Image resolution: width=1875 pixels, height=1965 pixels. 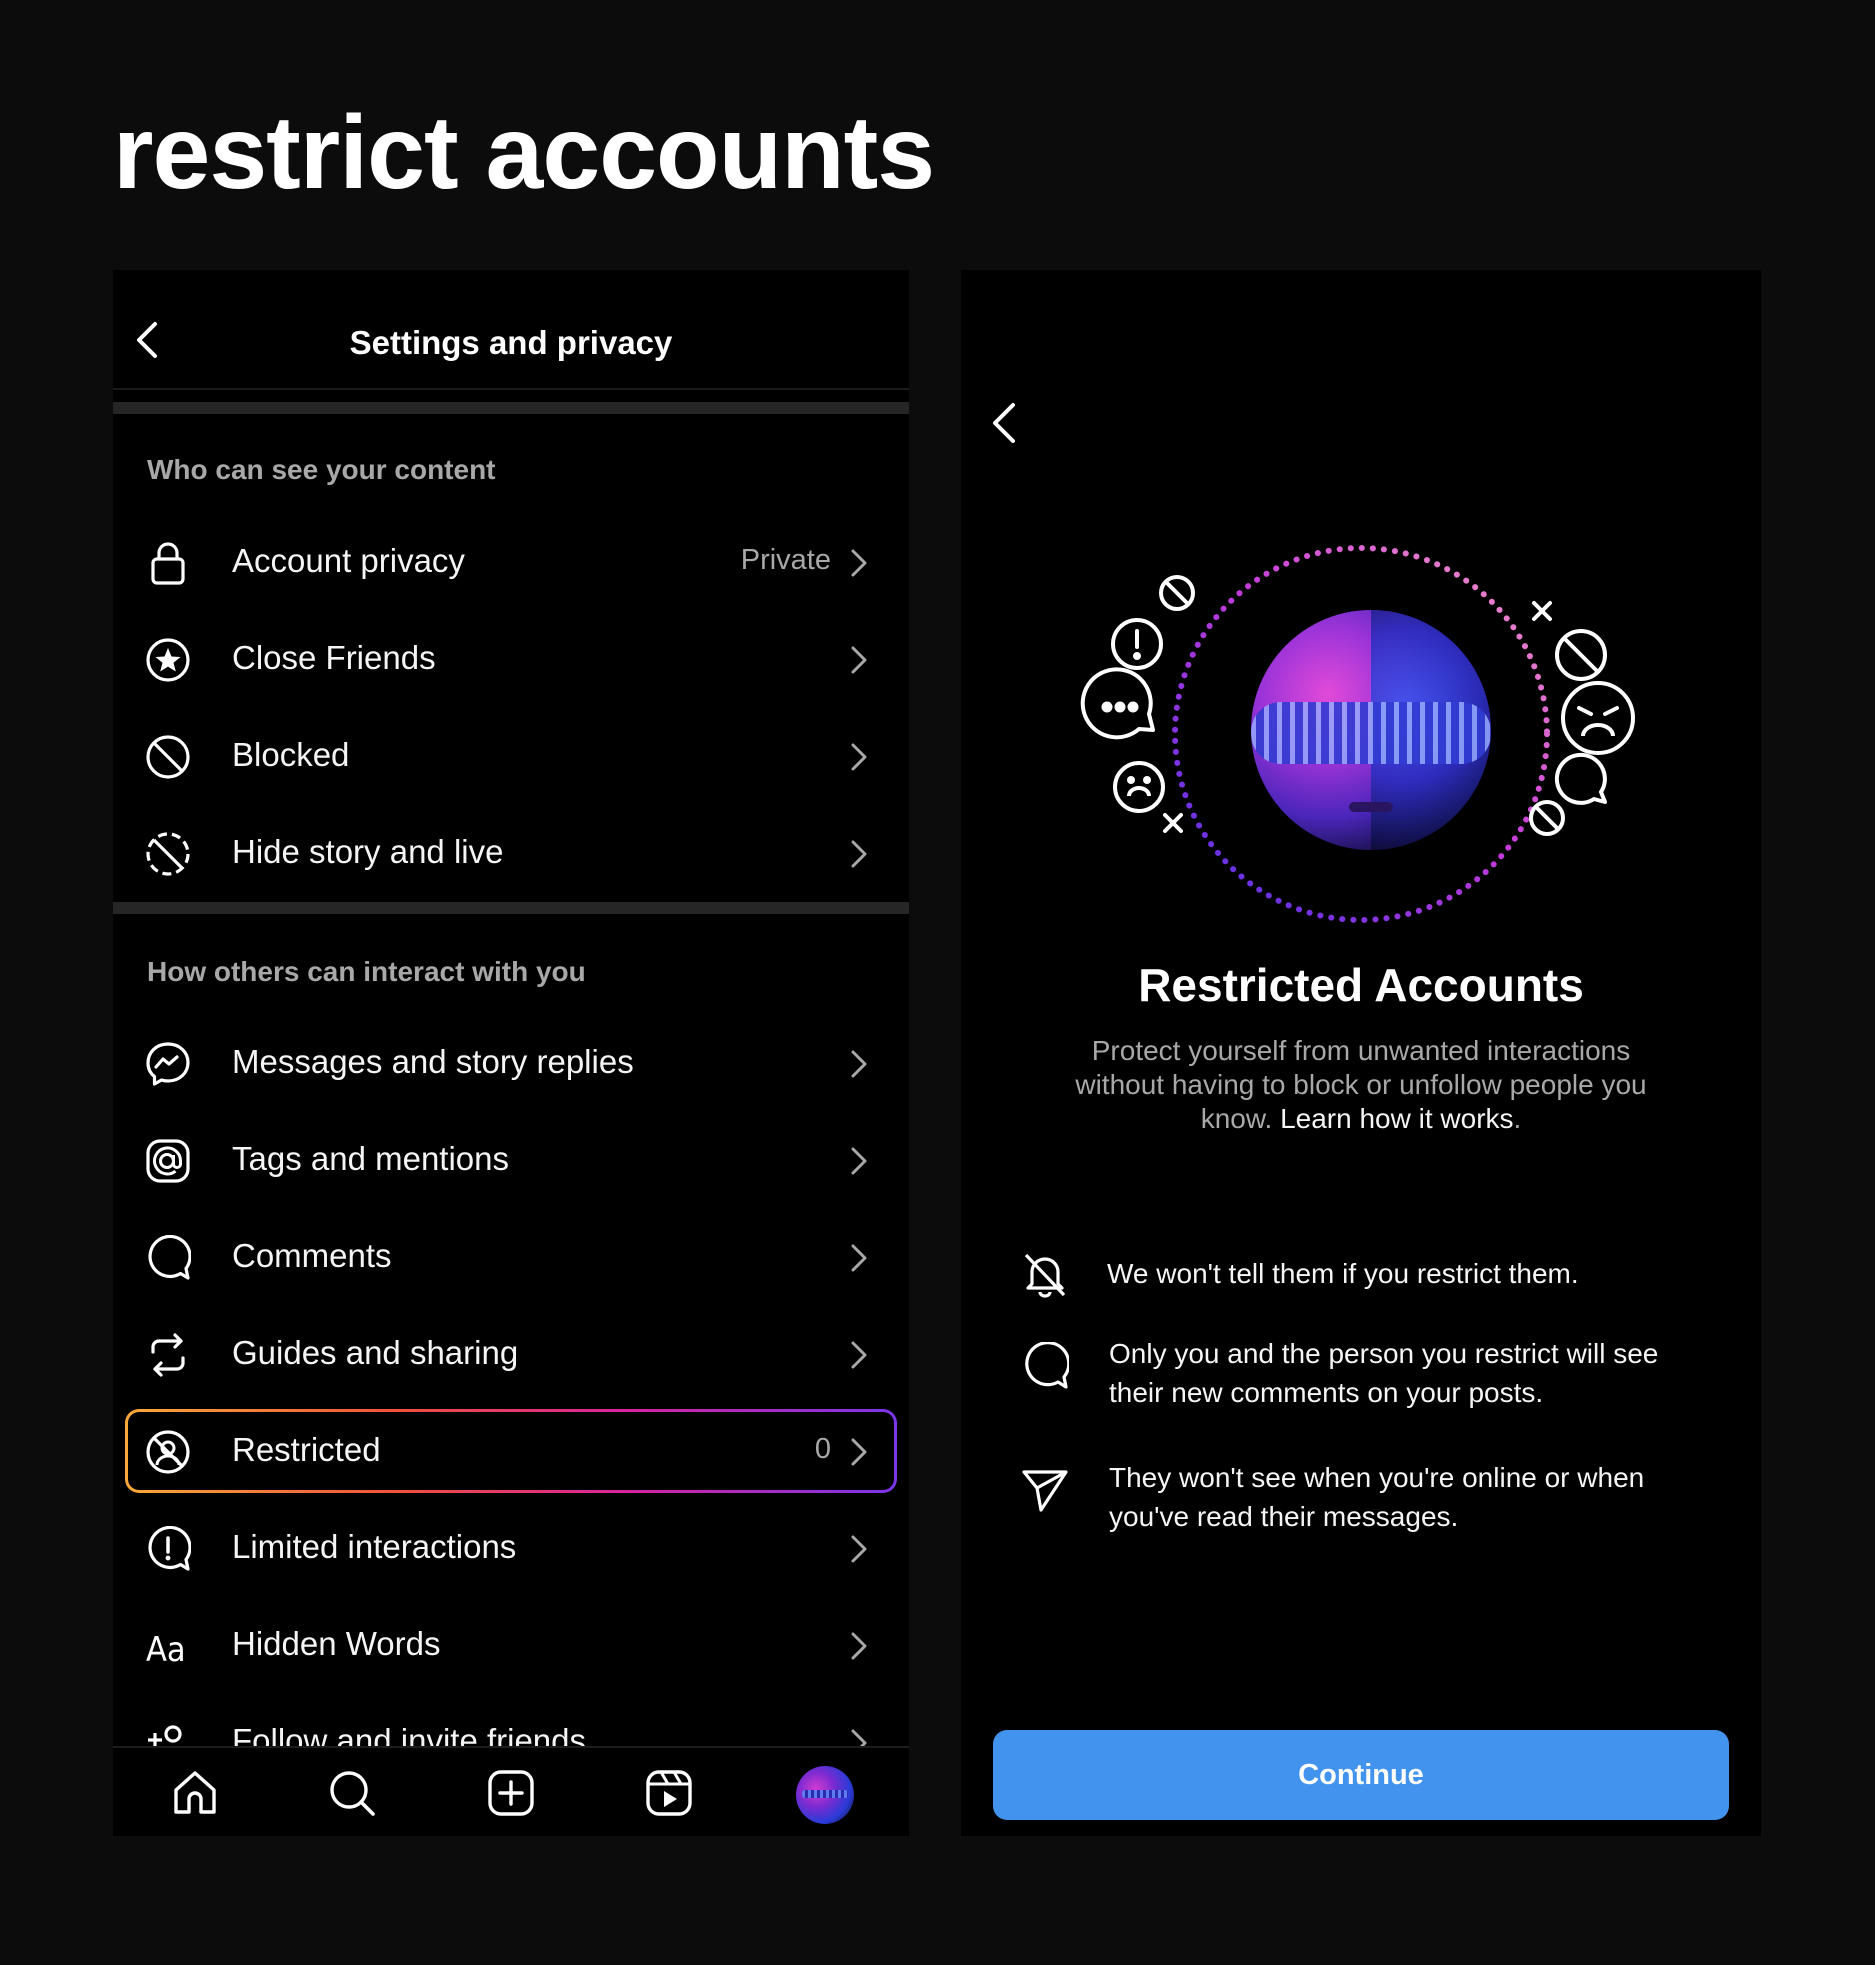 What do you see at coordinates (168, 1064) in the screenshot?
I see `messenger-icon` at bounding box center [168, 1064].